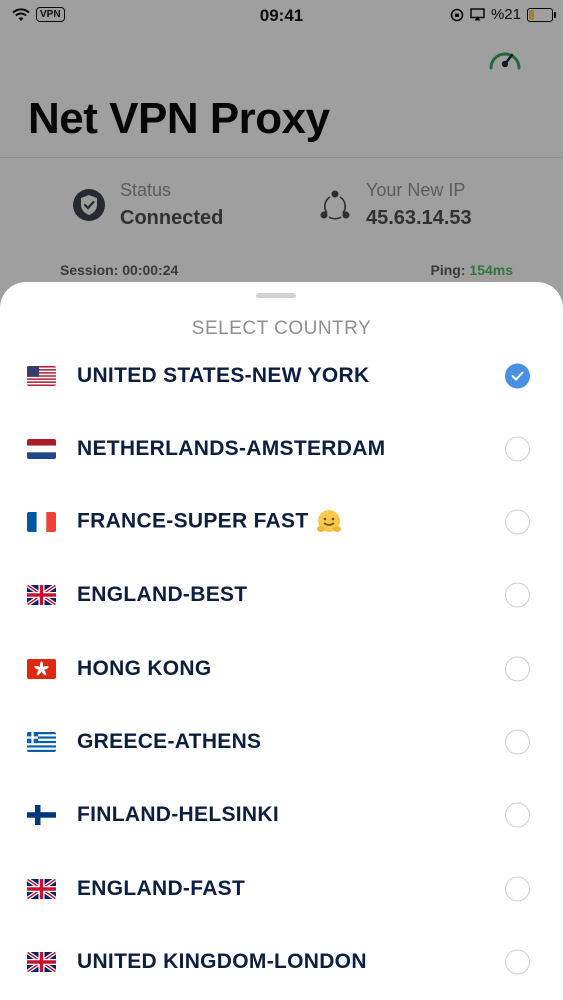 Image resolution: width=563 pixels, height=1000 pixels. Describe the element at coordinates (41, 742) in the screenshot. I see `gr-flag-icon` at that location.